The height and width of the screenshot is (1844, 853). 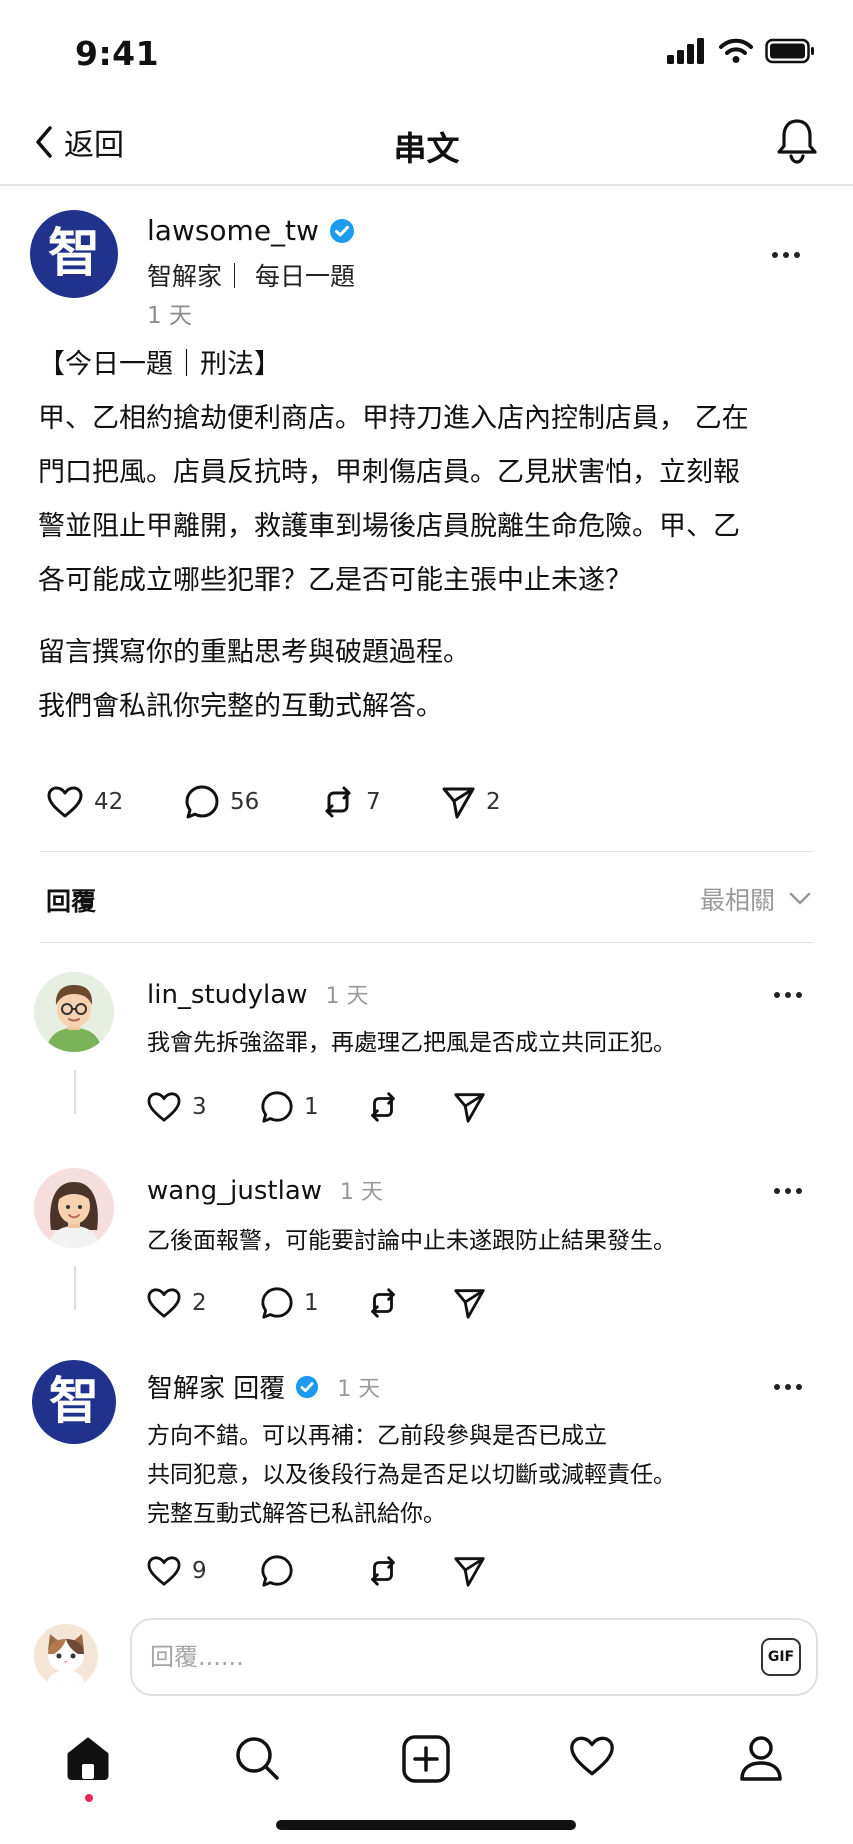 I want to click on like-button: 9, so click(x=203, y=1571).